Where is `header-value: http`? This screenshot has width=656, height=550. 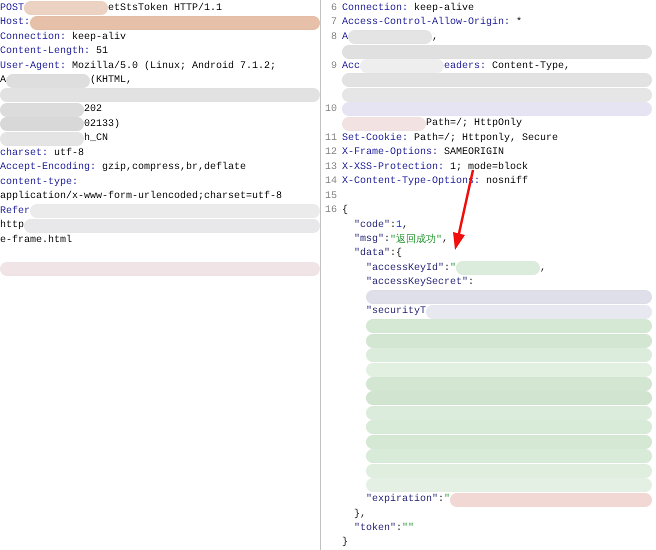 header-value: http is located at coordinates (12, 226).